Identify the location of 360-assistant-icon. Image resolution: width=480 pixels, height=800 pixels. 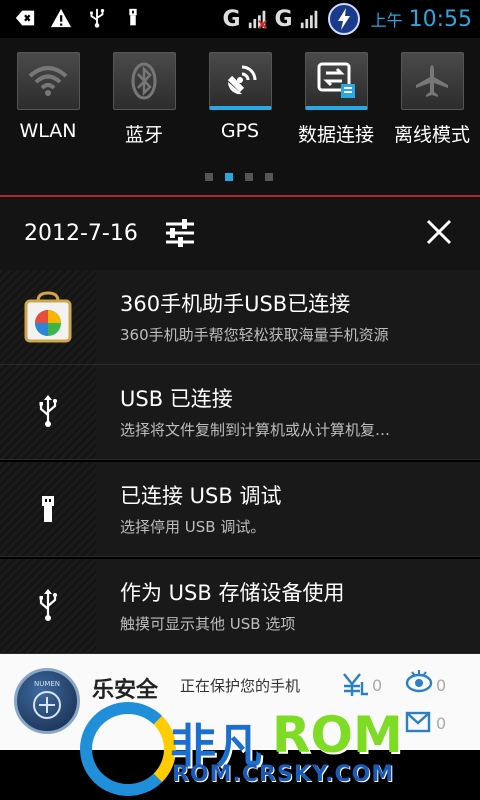
(48, 317).